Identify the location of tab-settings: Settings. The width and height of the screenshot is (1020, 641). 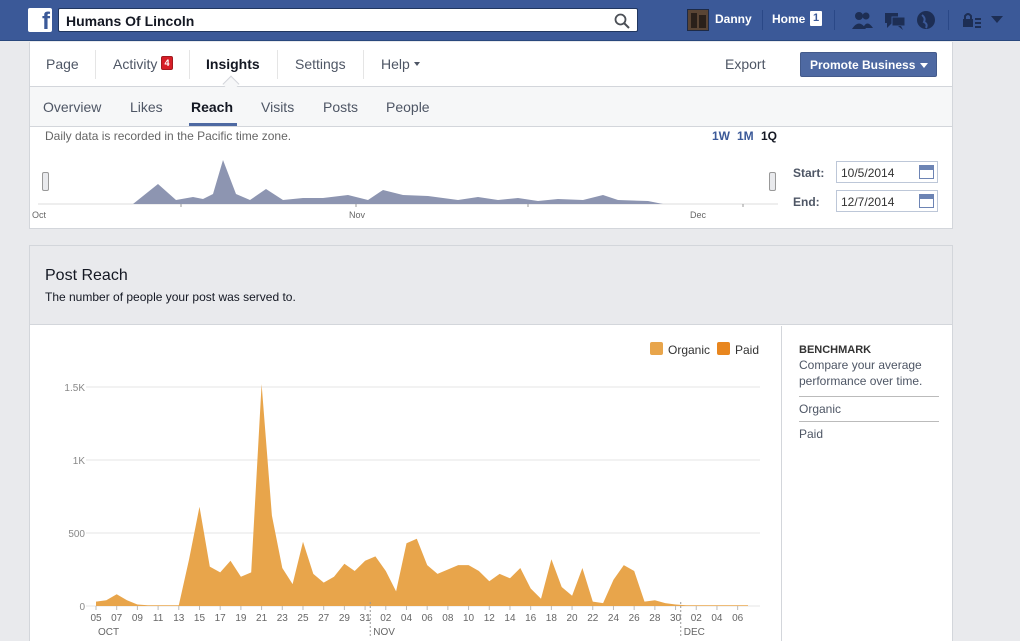
(320, 64).